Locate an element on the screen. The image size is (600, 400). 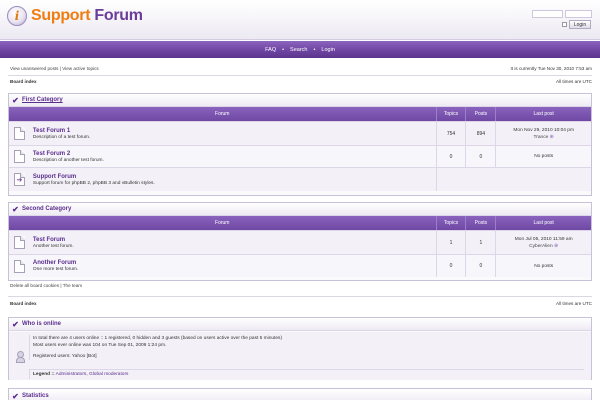
statistics-title: Statistics is located at coordinates (35, 396).